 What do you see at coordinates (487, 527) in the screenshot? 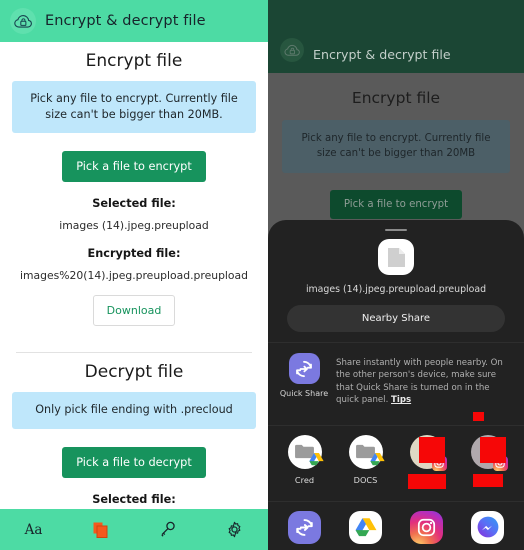
I see `messenger-icon` at bounding box center [487, 527].